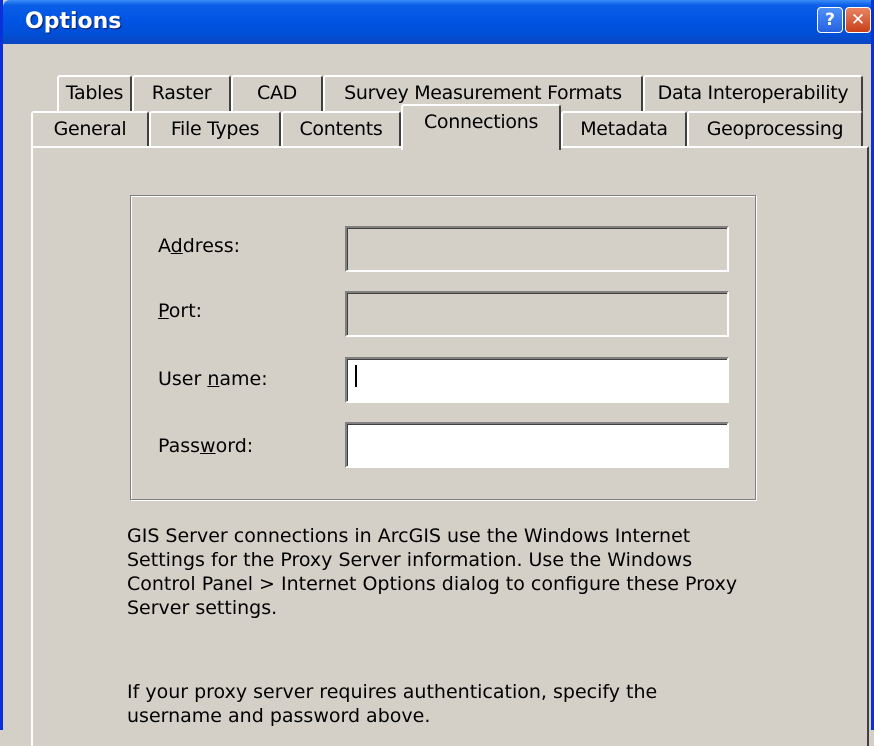  I want to click on username-label: User name:, so click(213, 379).